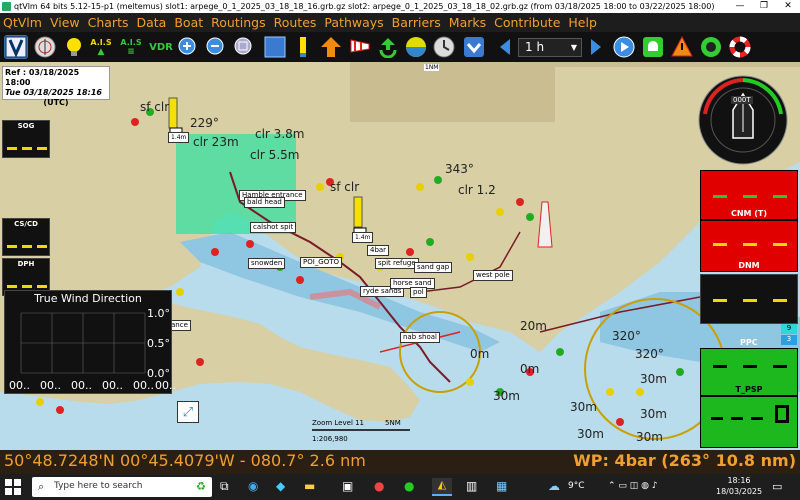  Describe the element at coordinates (749, 372) in the screenshot. I see `tpsp-gauge: T_PSP` at that location.